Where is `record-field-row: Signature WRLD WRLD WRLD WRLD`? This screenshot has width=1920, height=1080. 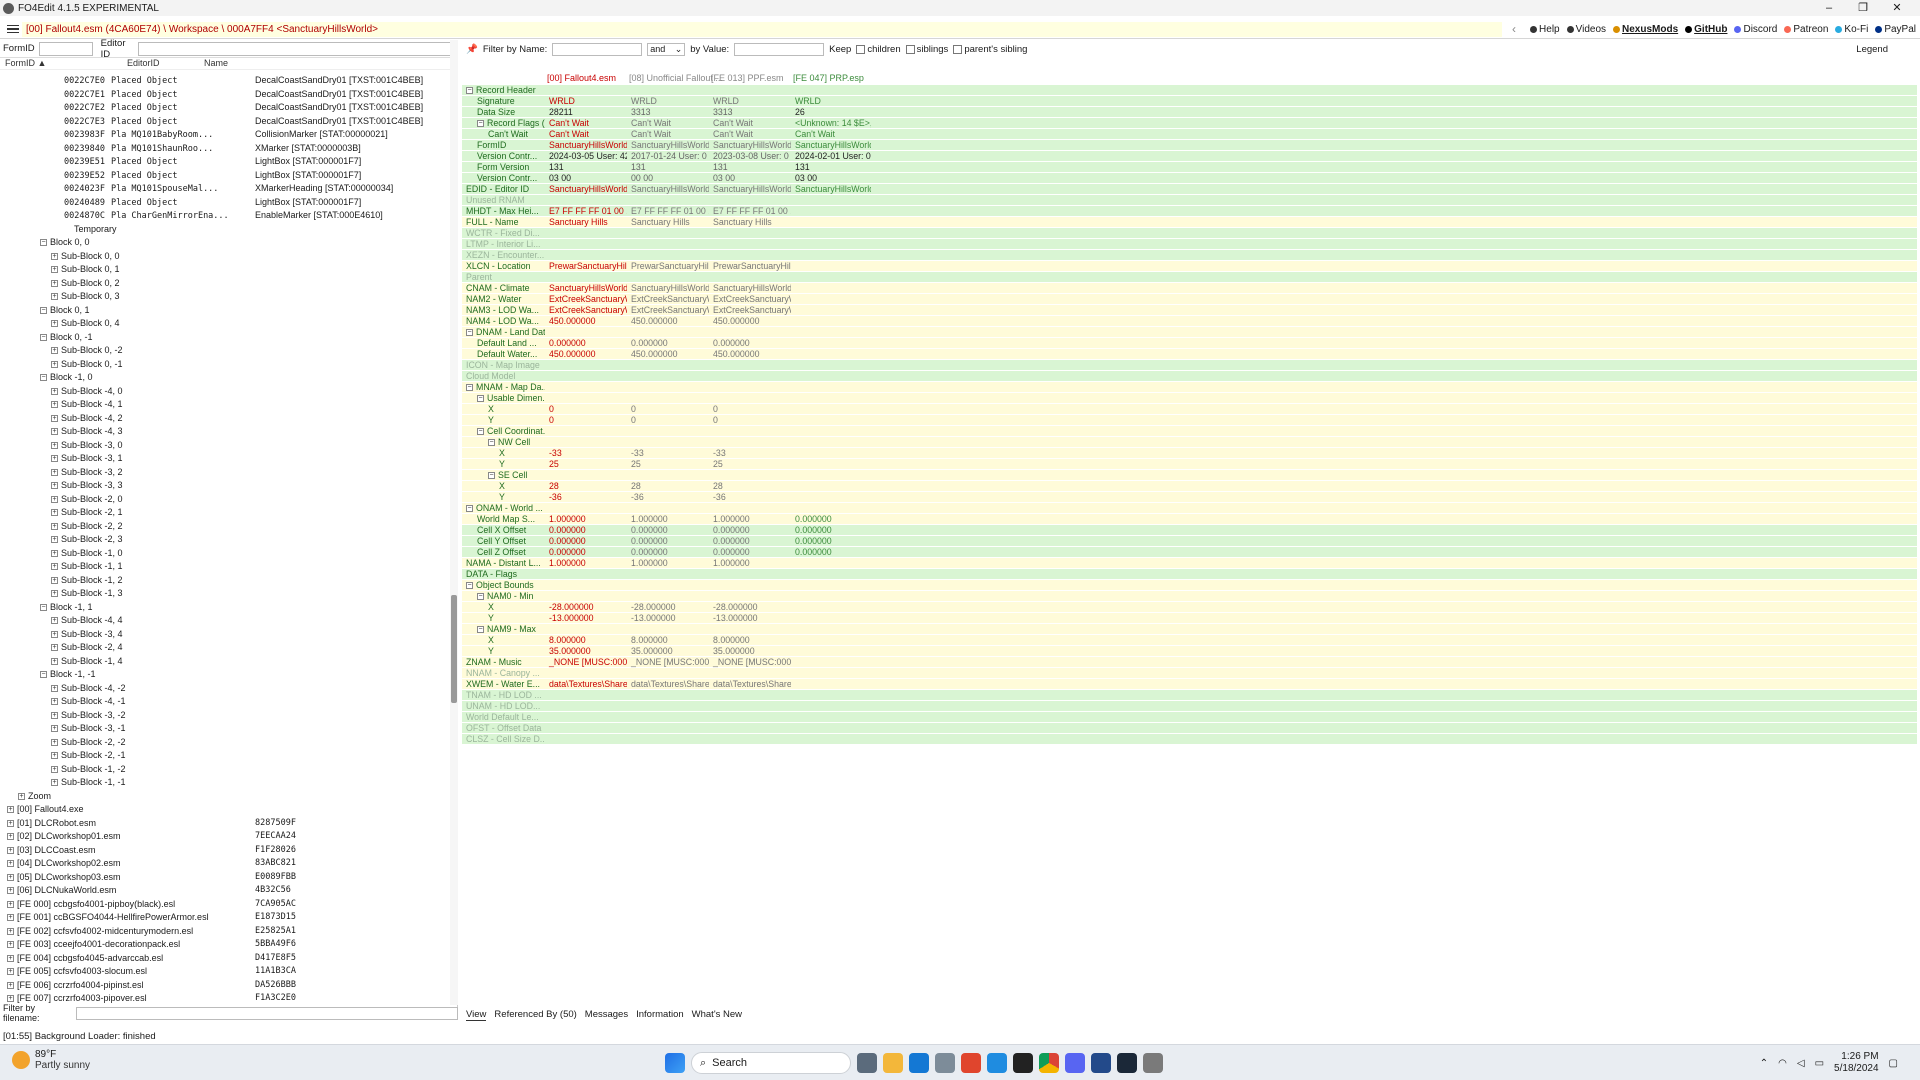
record-field-row: Signature WRLD WRLD WRLD WRLD is located at coordinates (1189, 101).